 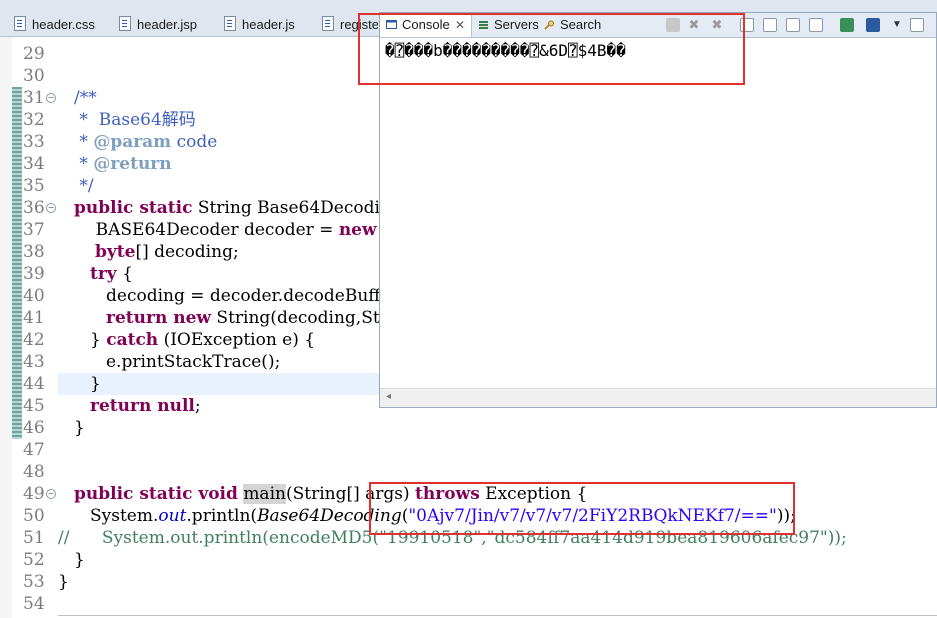 I want to click on keyword: new, so click(x=357, y=230).